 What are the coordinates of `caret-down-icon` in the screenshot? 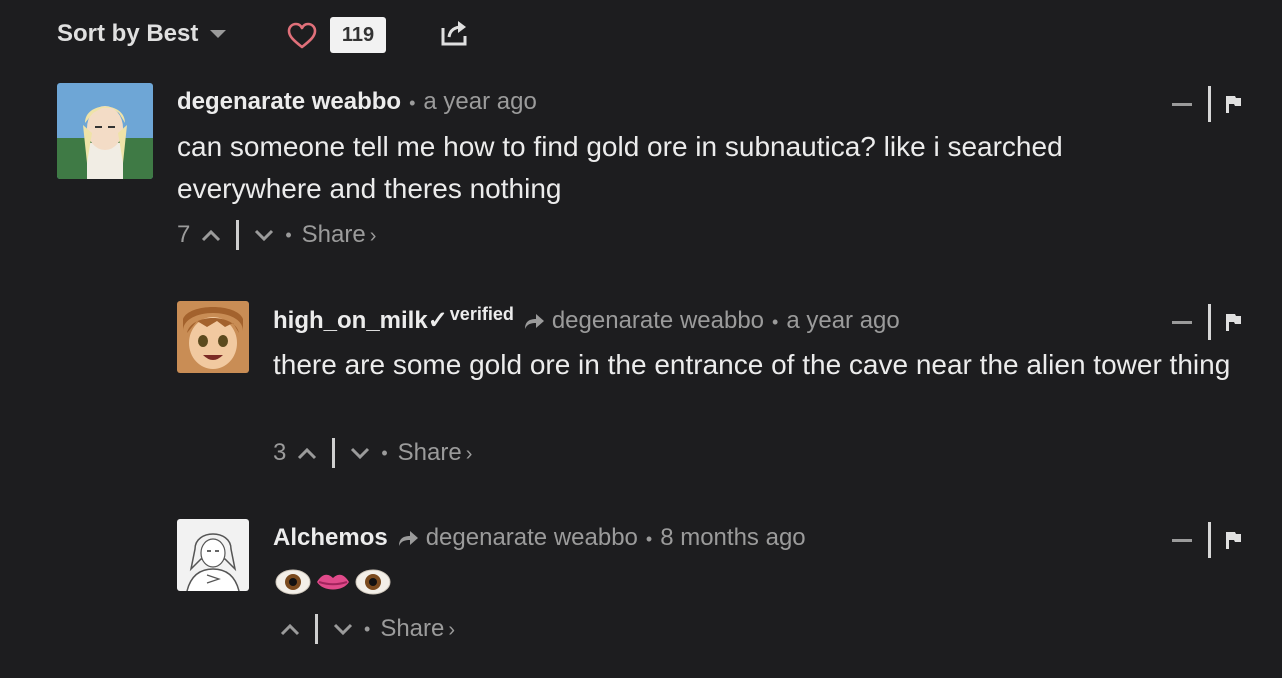 It's located at (218, 34).